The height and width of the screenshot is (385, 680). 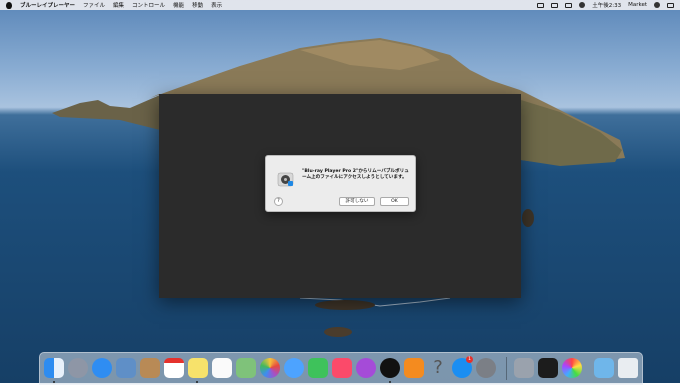 What do you see at coordinates (628, 368) in the screenshot?
I see `trash-icon` at bounding box center [628, 368].